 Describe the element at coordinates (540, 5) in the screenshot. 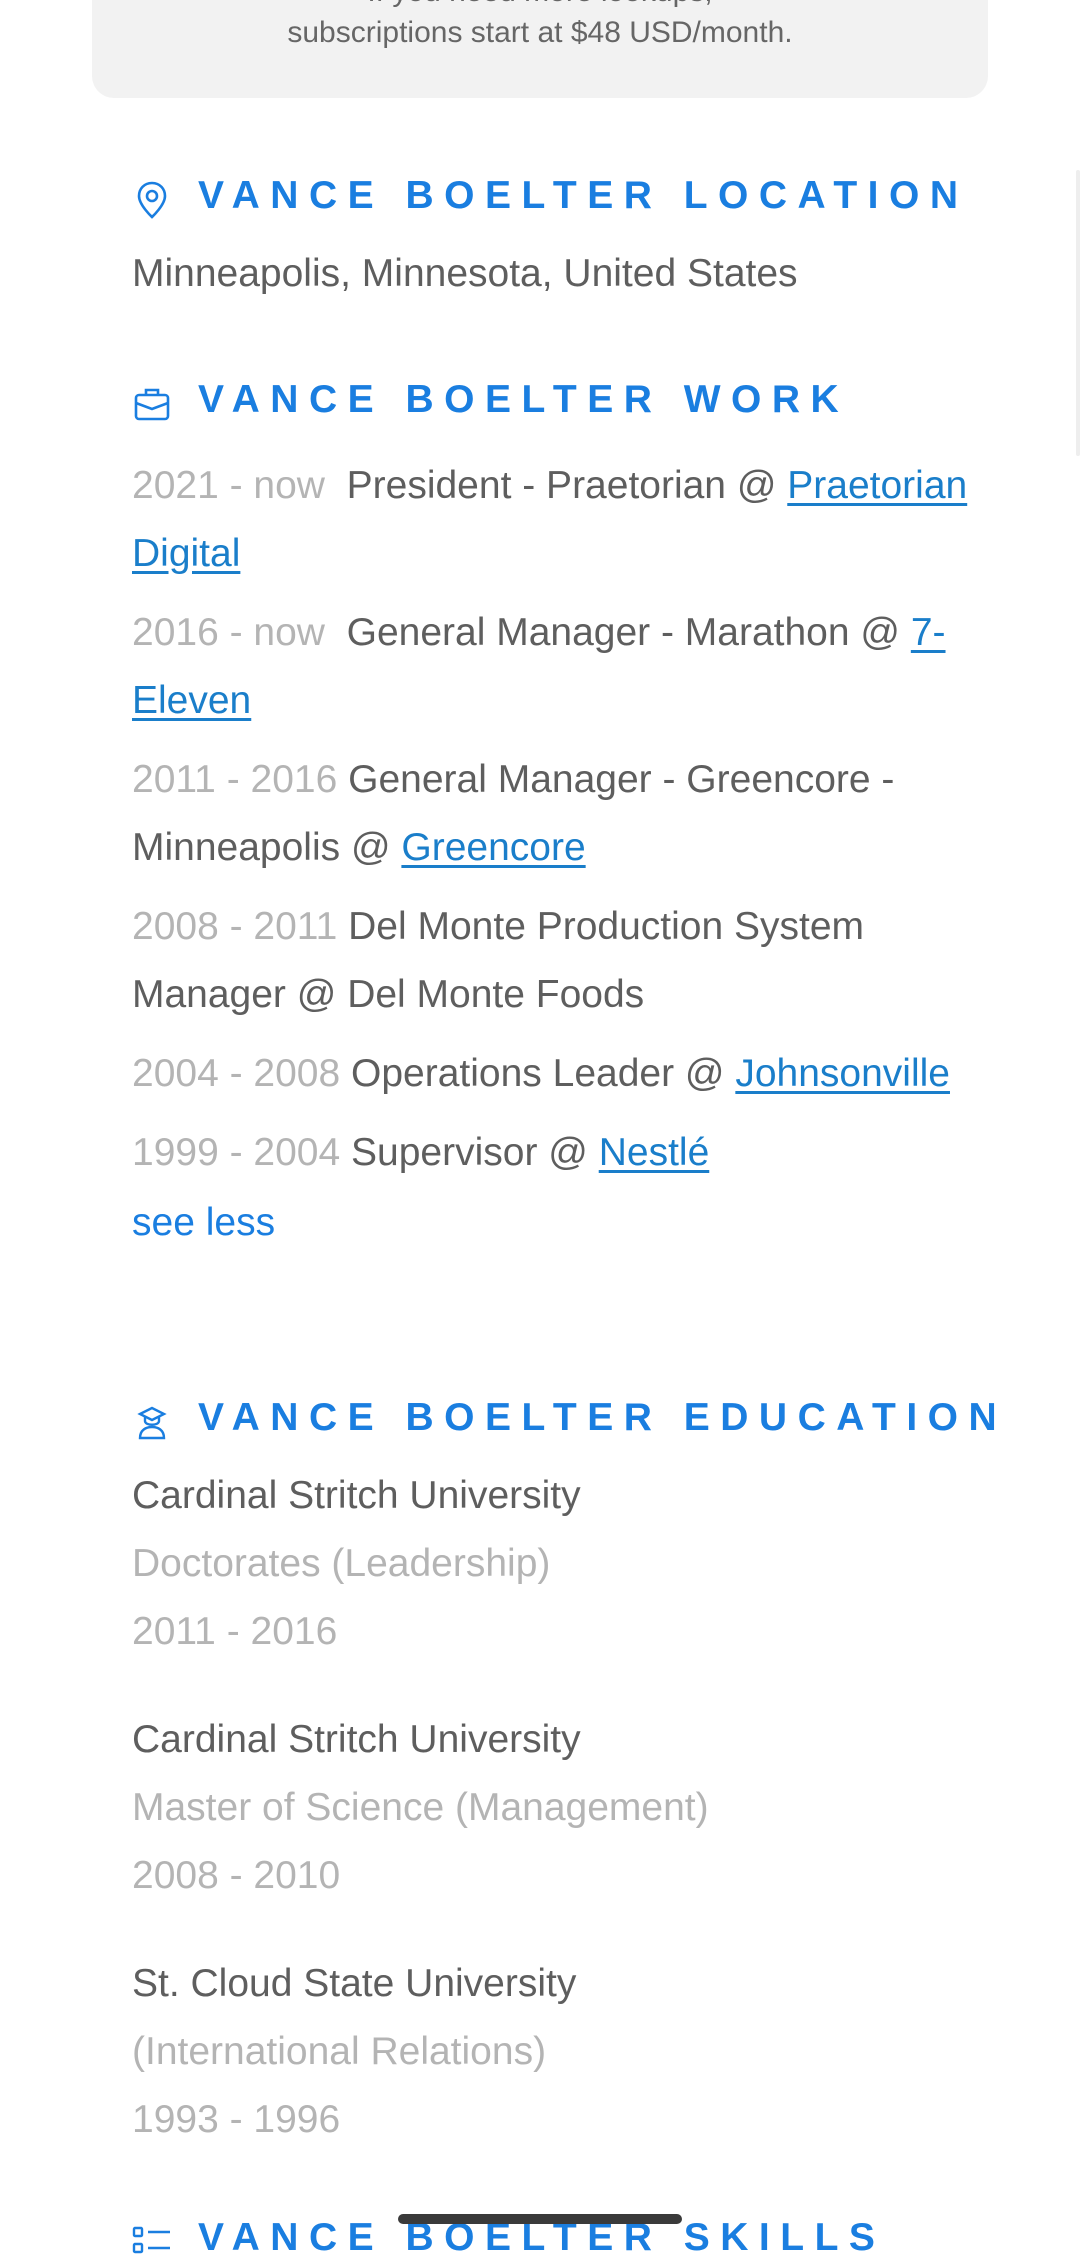

I see `banner-line-1: If you need more lookups,` at that location.